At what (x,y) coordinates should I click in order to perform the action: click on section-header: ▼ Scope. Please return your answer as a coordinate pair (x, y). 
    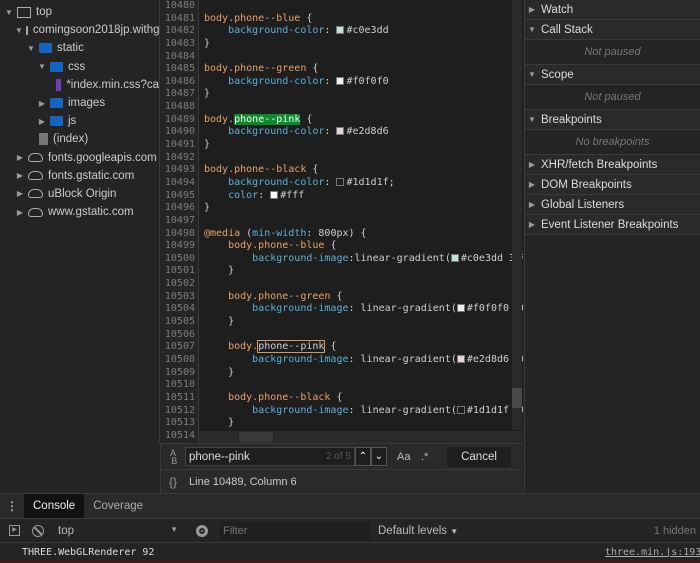
    Looking at the image, I should click on (612, 75).